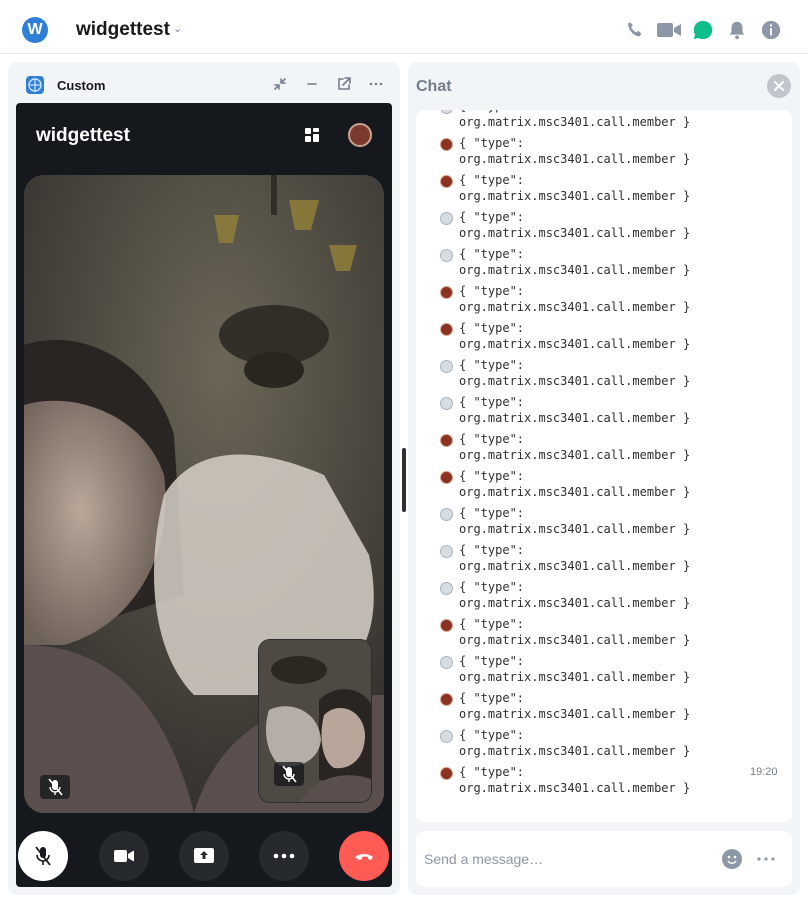 This screenshot has width=808, height=903. I want to click on chevron-down-icon: ⌄, so click(177, 28).